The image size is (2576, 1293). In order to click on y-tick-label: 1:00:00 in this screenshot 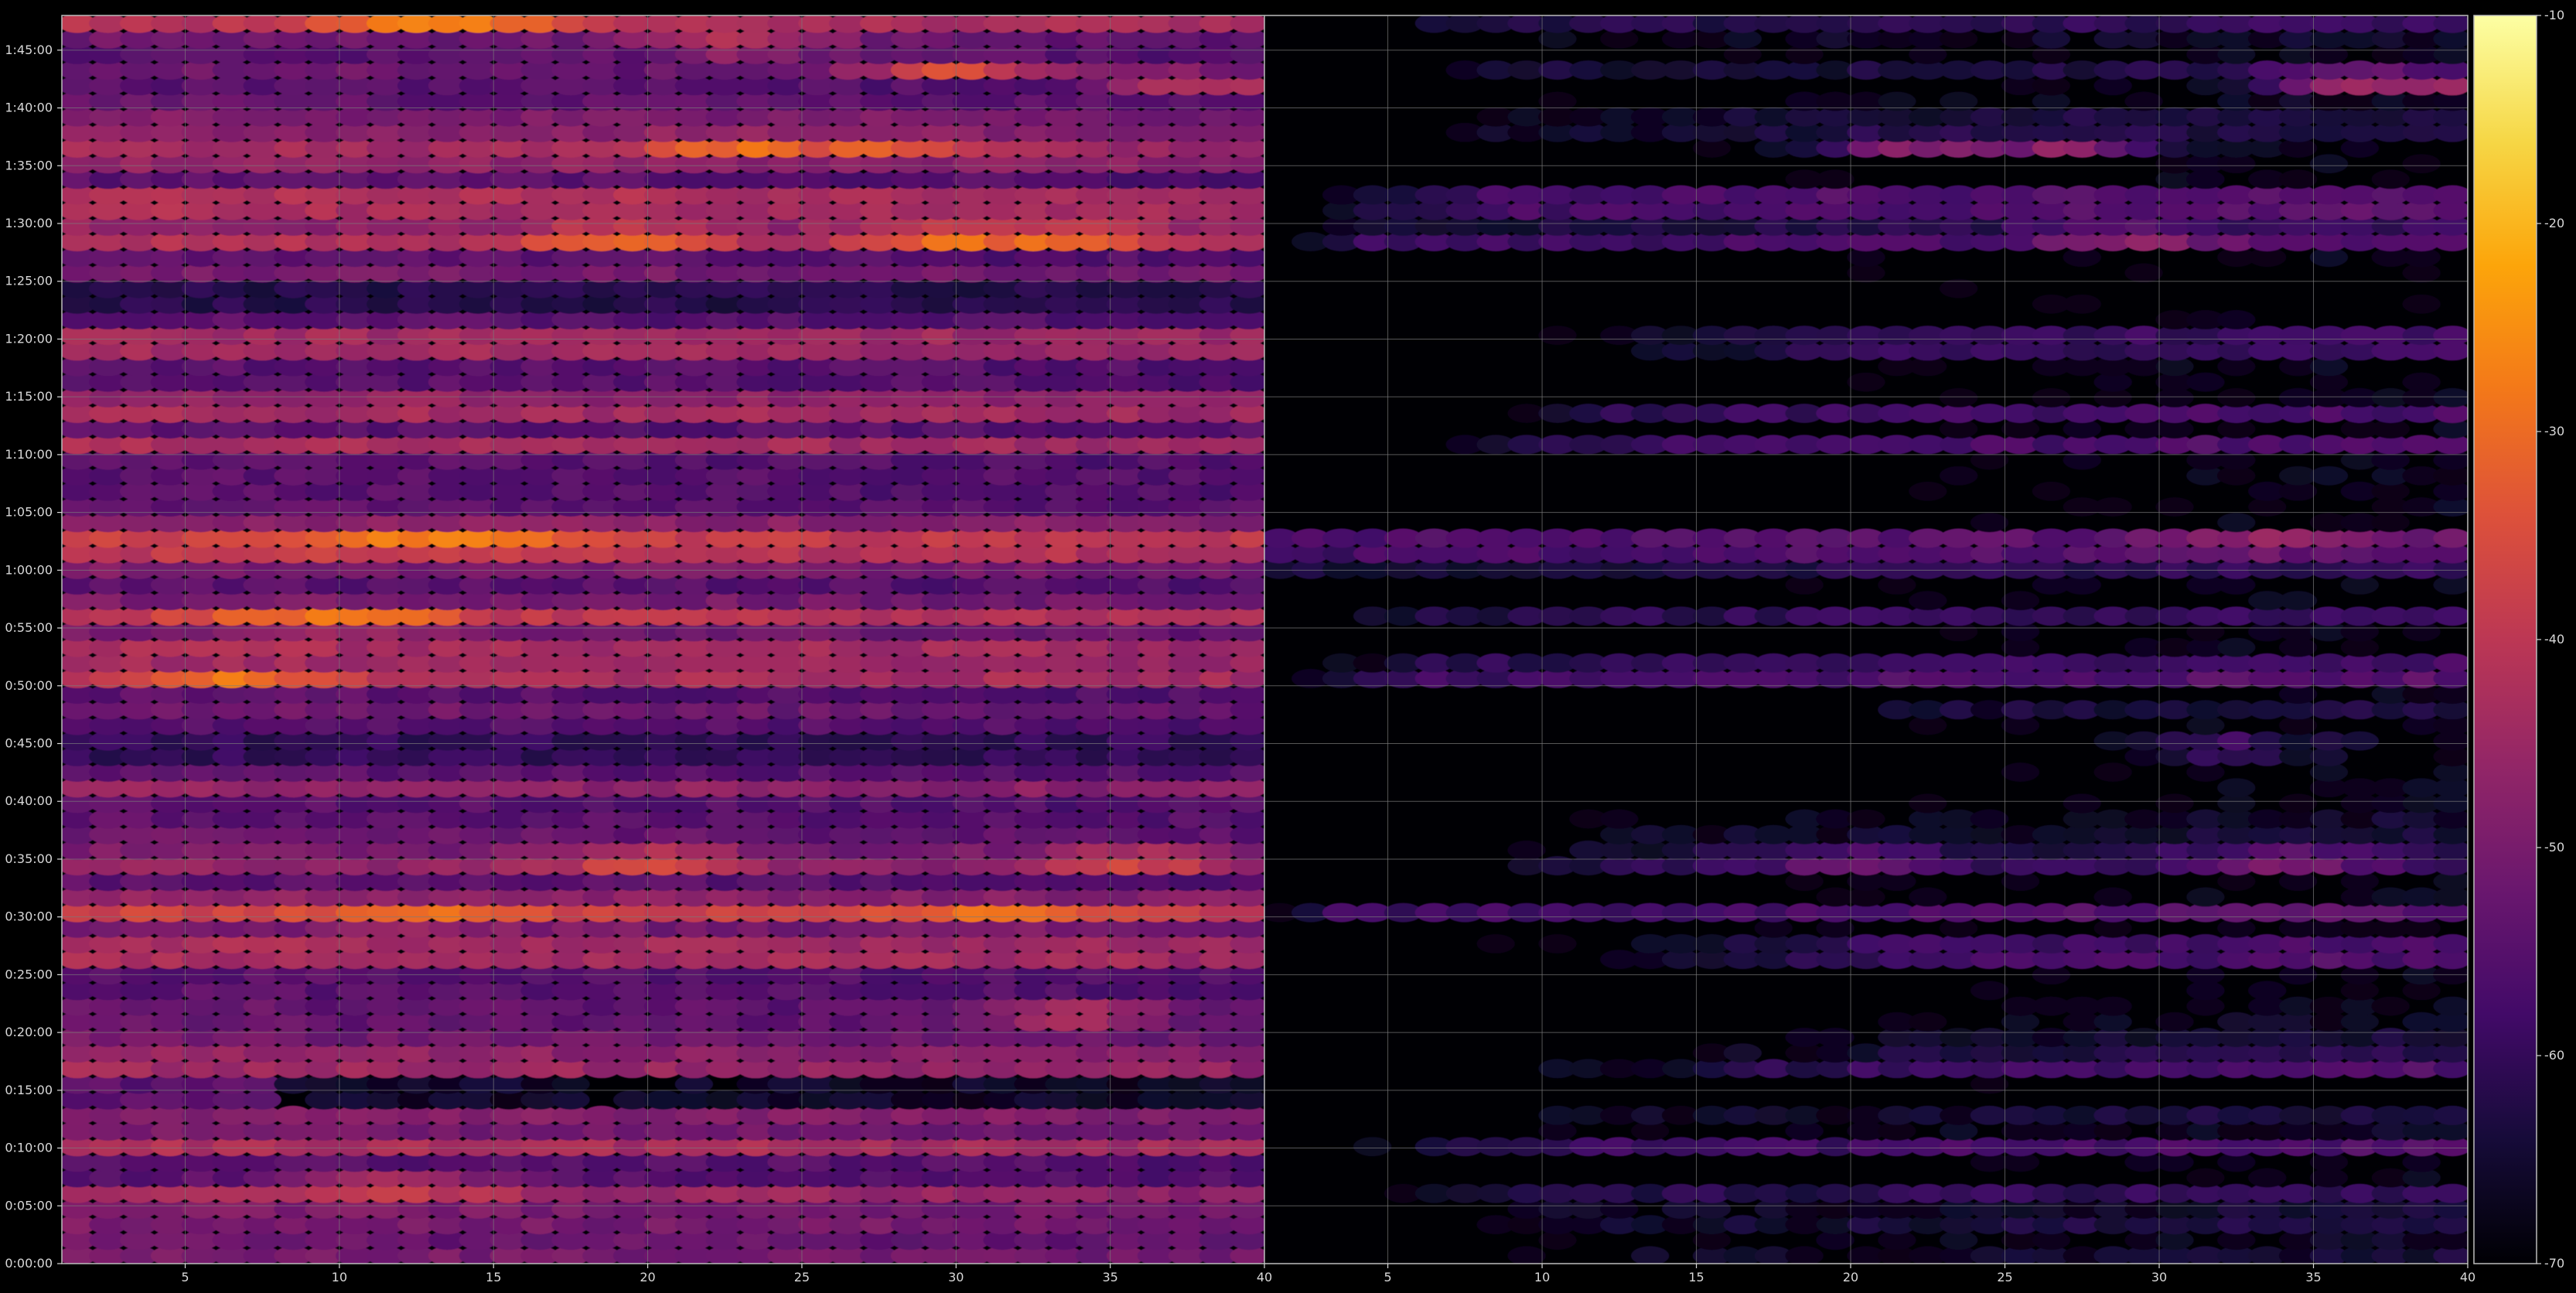, I will do `click(29, 569)`.